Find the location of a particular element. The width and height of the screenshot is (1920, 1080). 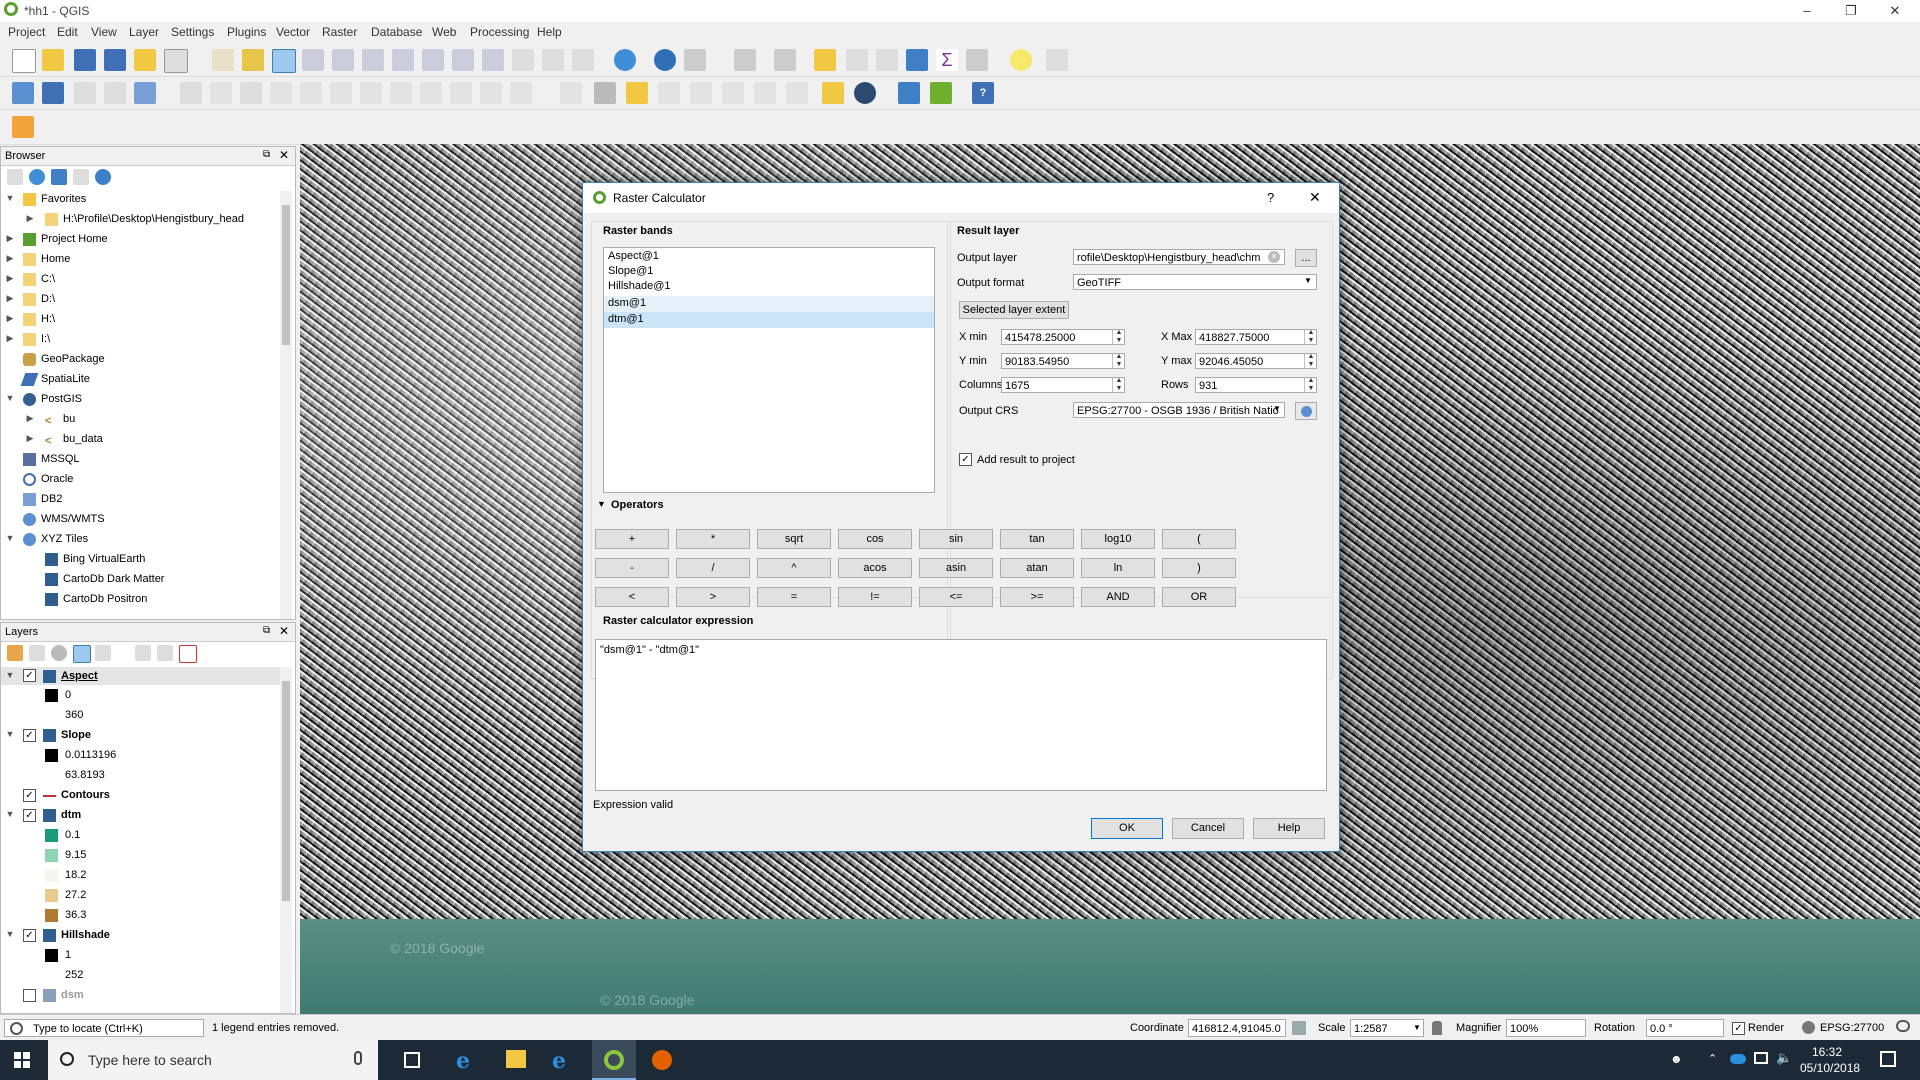

browser-item-bing: Bing VirtualEarth is located at coordinates (95, 559).